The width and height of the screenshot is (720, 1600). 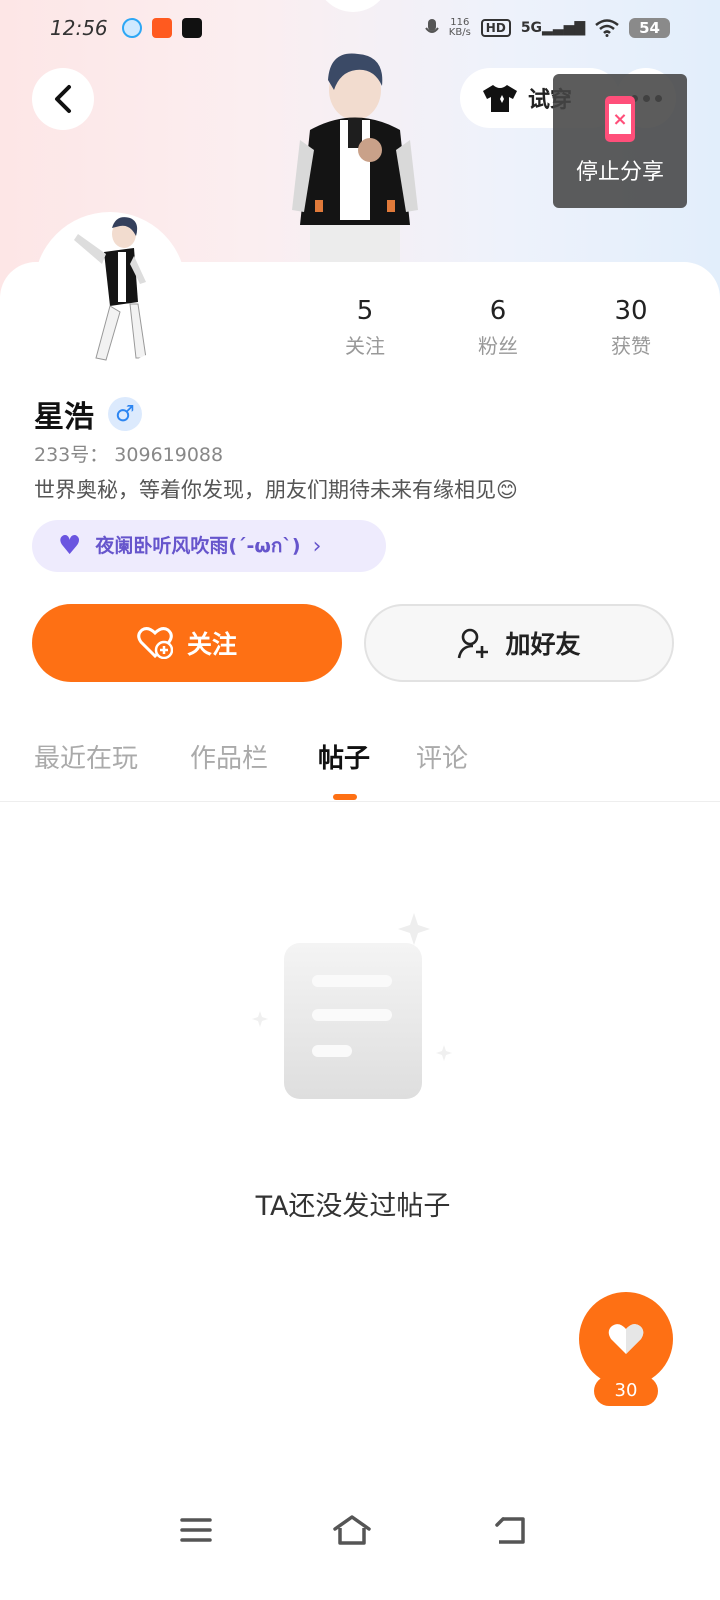 I want to click on back-icon, so click(x=510, y=1530).